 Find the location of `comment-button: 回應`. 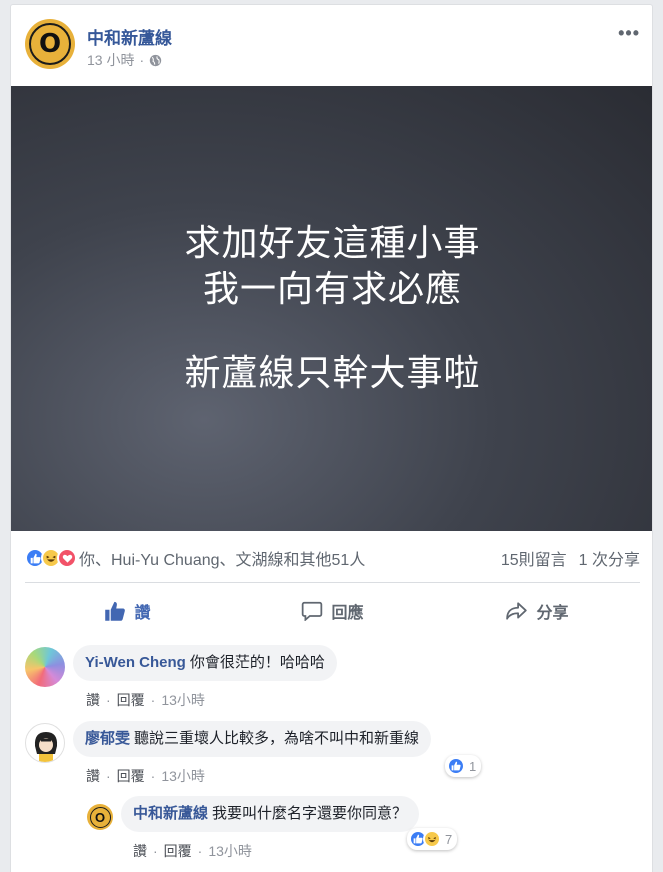

comment-button: 回應 is located at coordinates (332, 611).